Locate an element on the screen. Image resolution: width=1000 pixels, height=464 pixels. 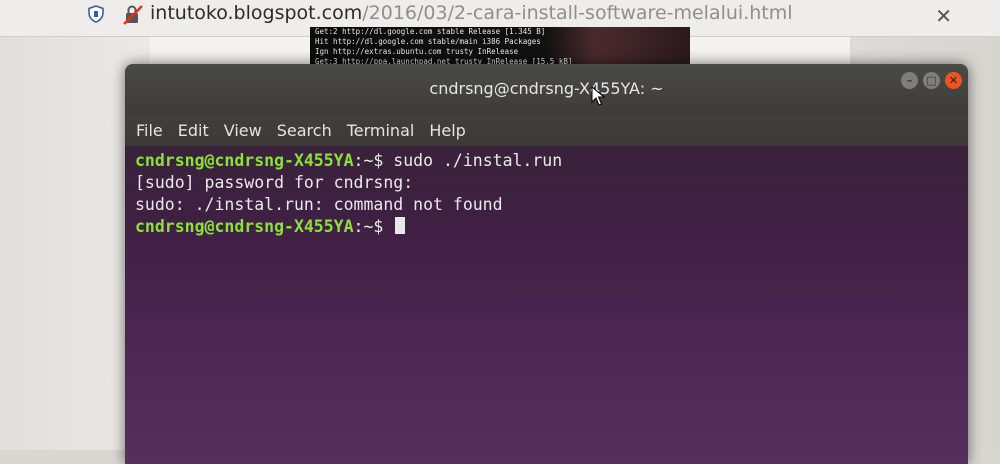
terminal-menubar: File Edit View Search Terminal Help is located at coordinates (546, 130).